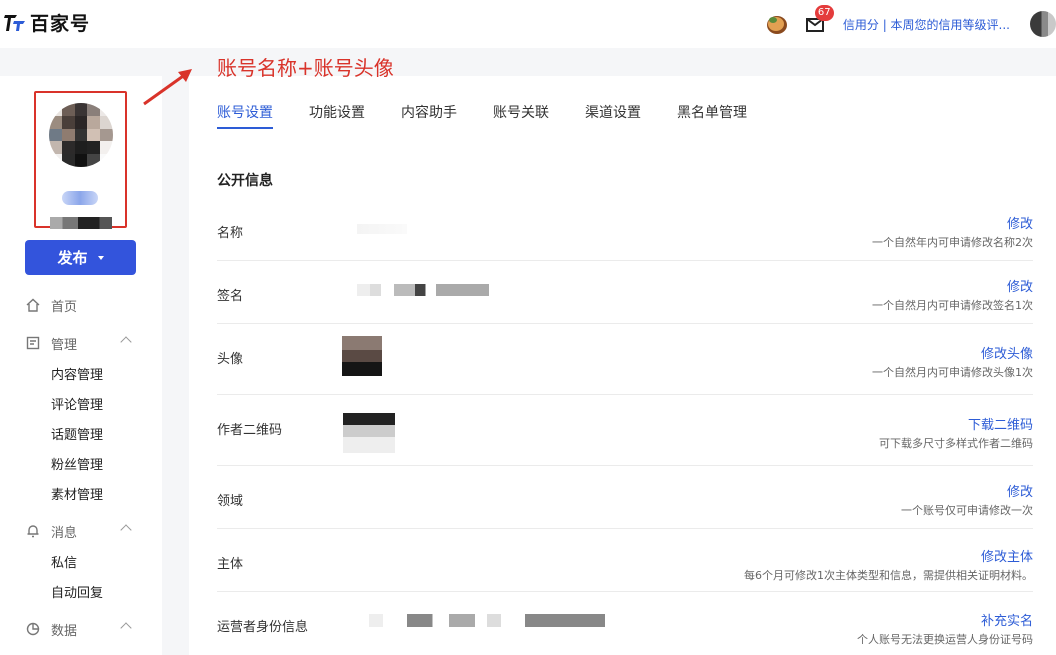  Describe the element at coordinates (33, 629) in the screenshot. I see `chart-pie-icon` at that location.